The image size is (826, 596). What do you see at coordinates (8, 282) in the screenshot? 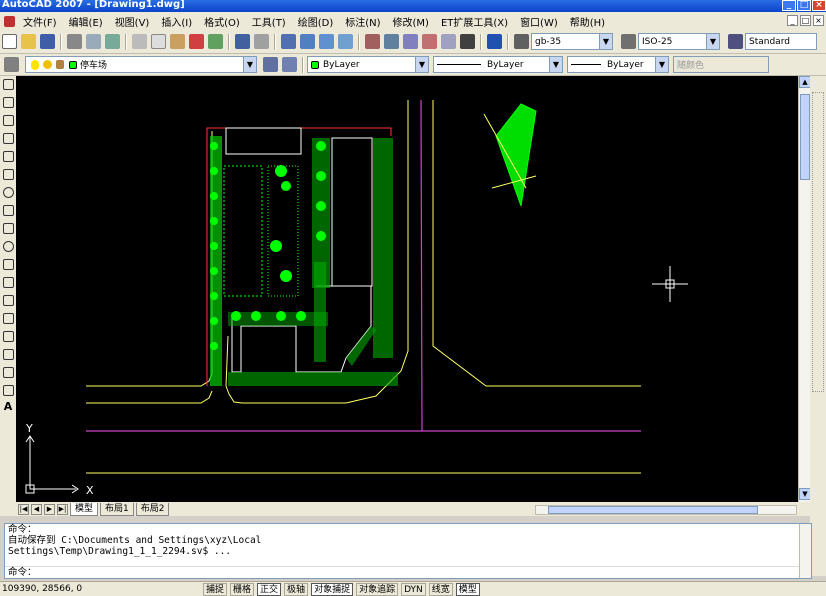
I see `insert-block-icon` at bounding box center [8, 282].